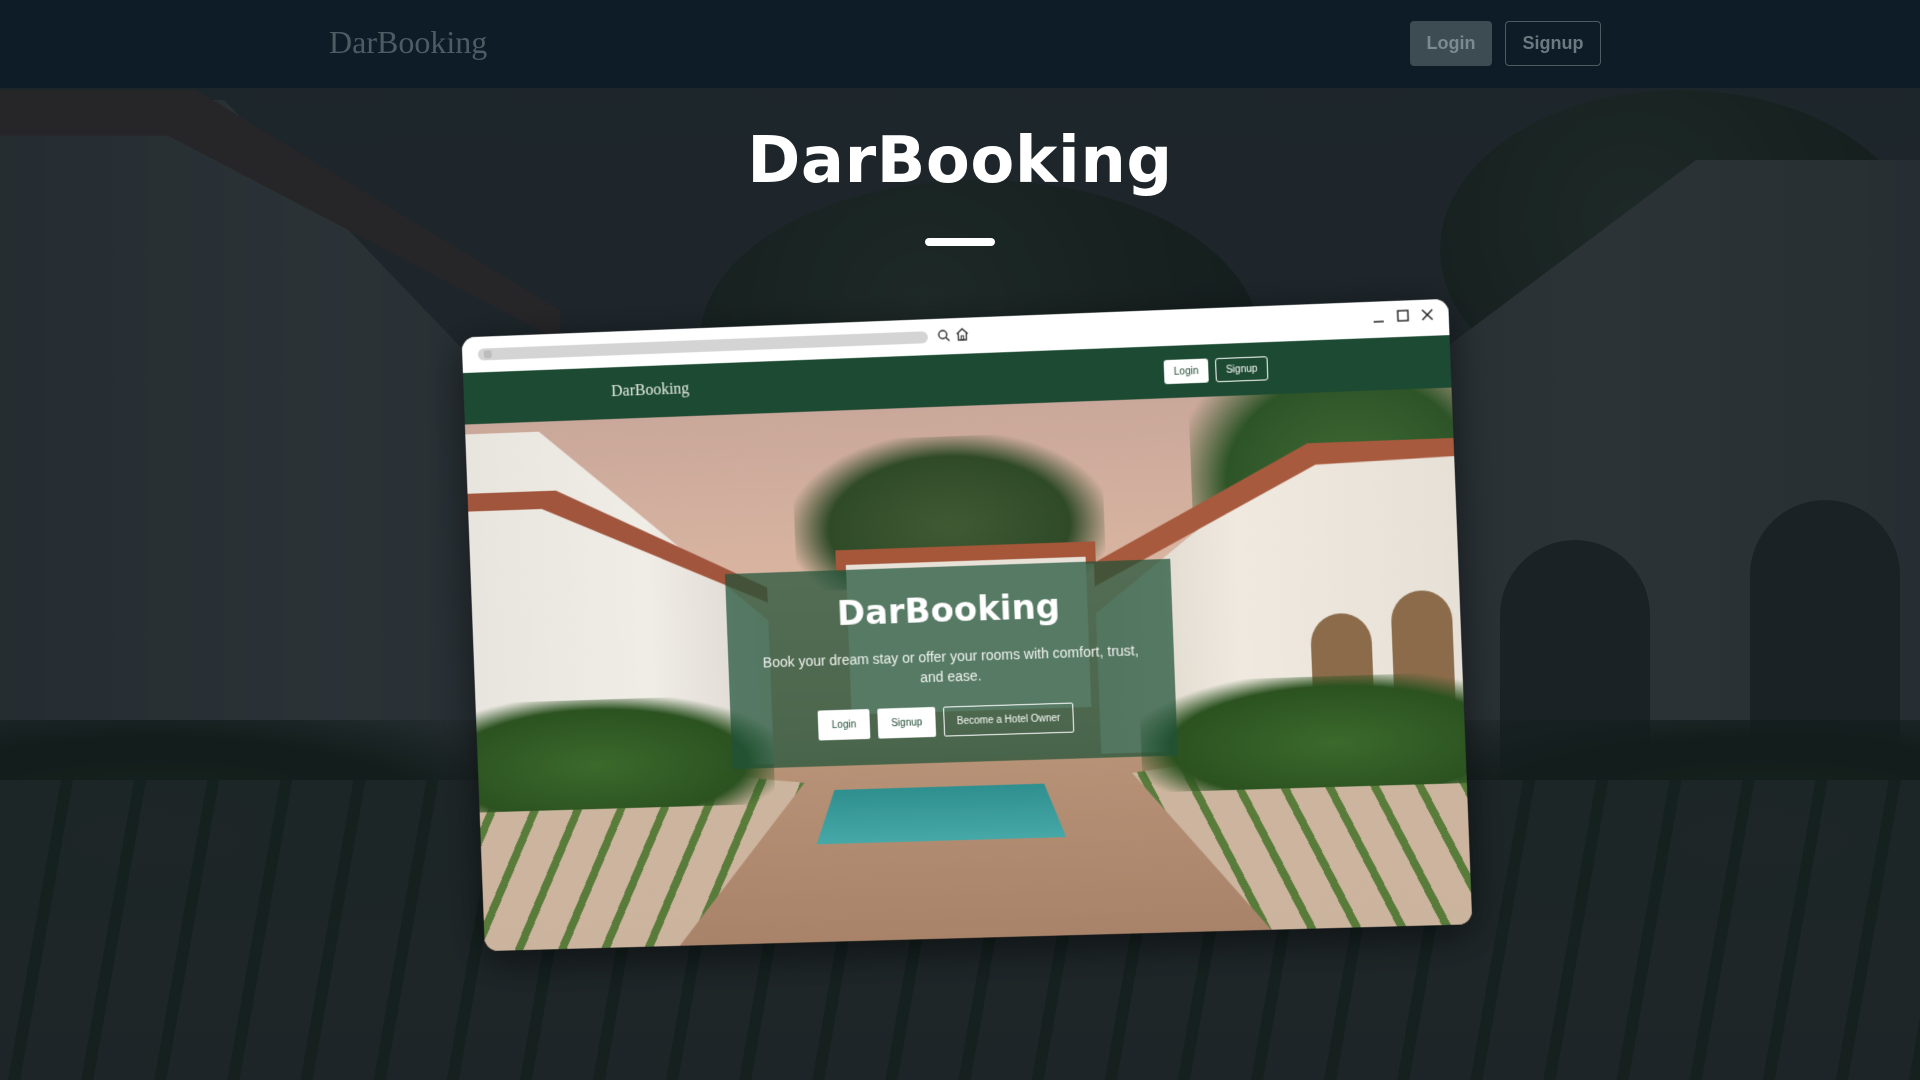 The height and width of the screenshot is (1080, 1920). Describe the element at coordinates (1553, 43) in the screenshot. I see `signup-button: Signup` at that location.